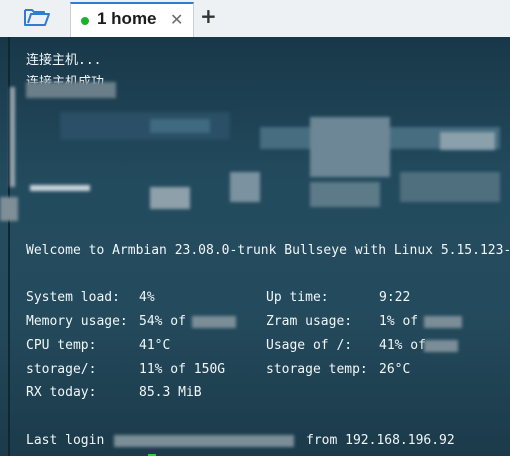 The image size is (510, 456). I want to click on disk-usage-value: 41% of, so click(402, 345).